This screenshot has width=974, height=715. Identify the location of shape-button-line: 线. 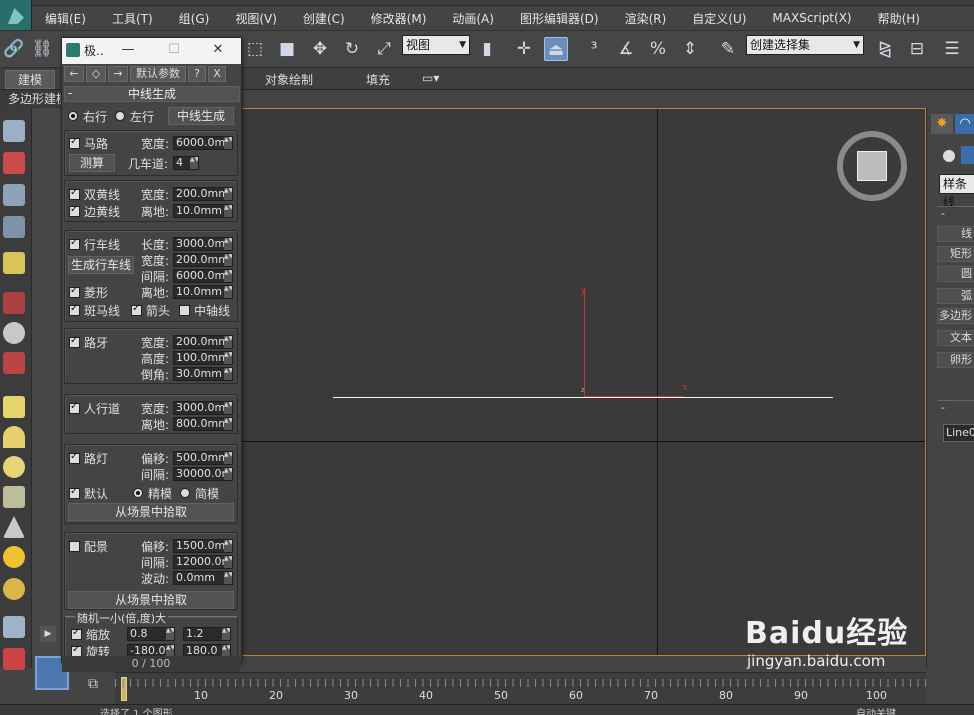
(955, 234).